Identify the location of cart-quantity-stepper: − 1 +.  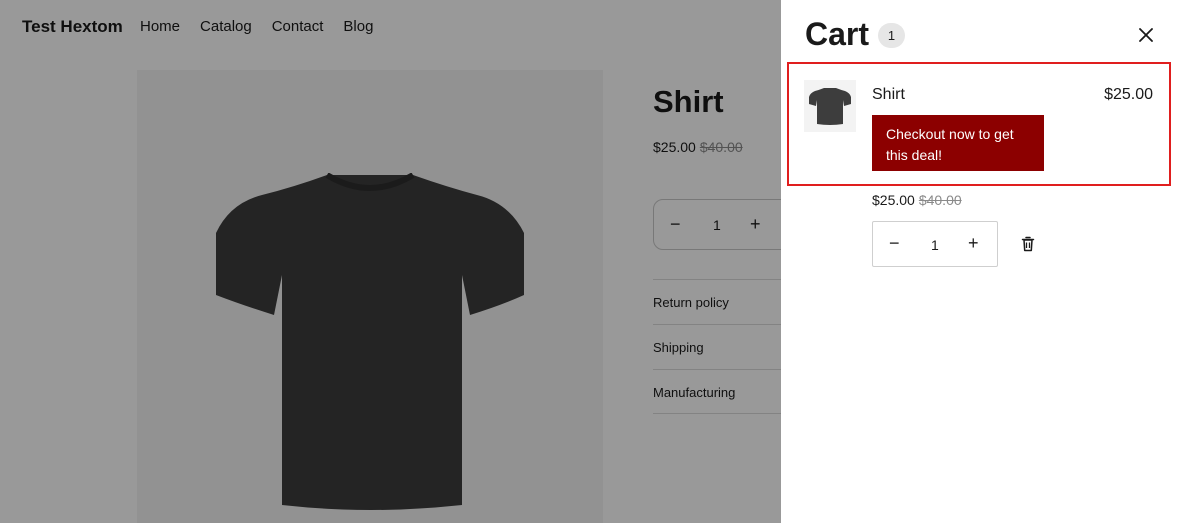
(935, 244).